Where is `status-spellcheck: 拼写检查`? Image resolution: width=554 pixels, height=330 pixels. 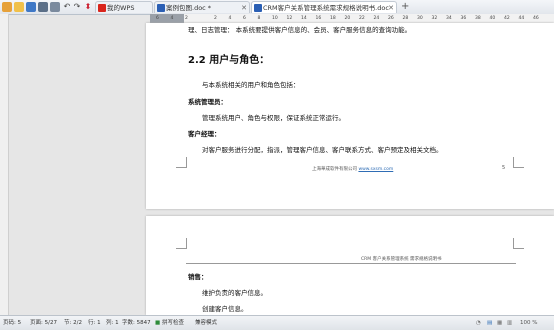 status-spellcheck: 拼写检查 is located at coordinates (173, 323).